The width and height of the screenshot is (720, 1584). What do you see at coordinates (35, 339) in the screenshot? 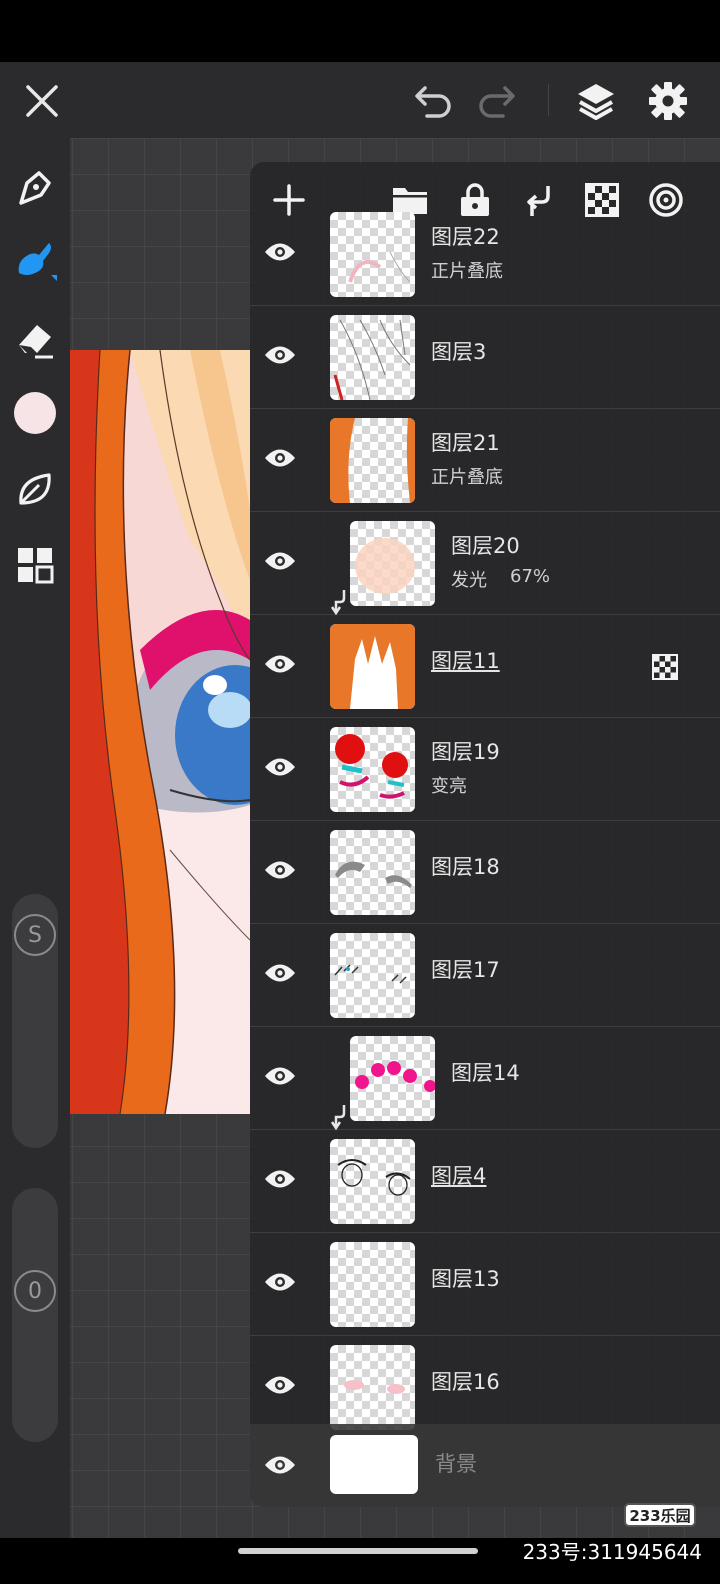
I see `eraser-icon` at bounding box center [35, 339].